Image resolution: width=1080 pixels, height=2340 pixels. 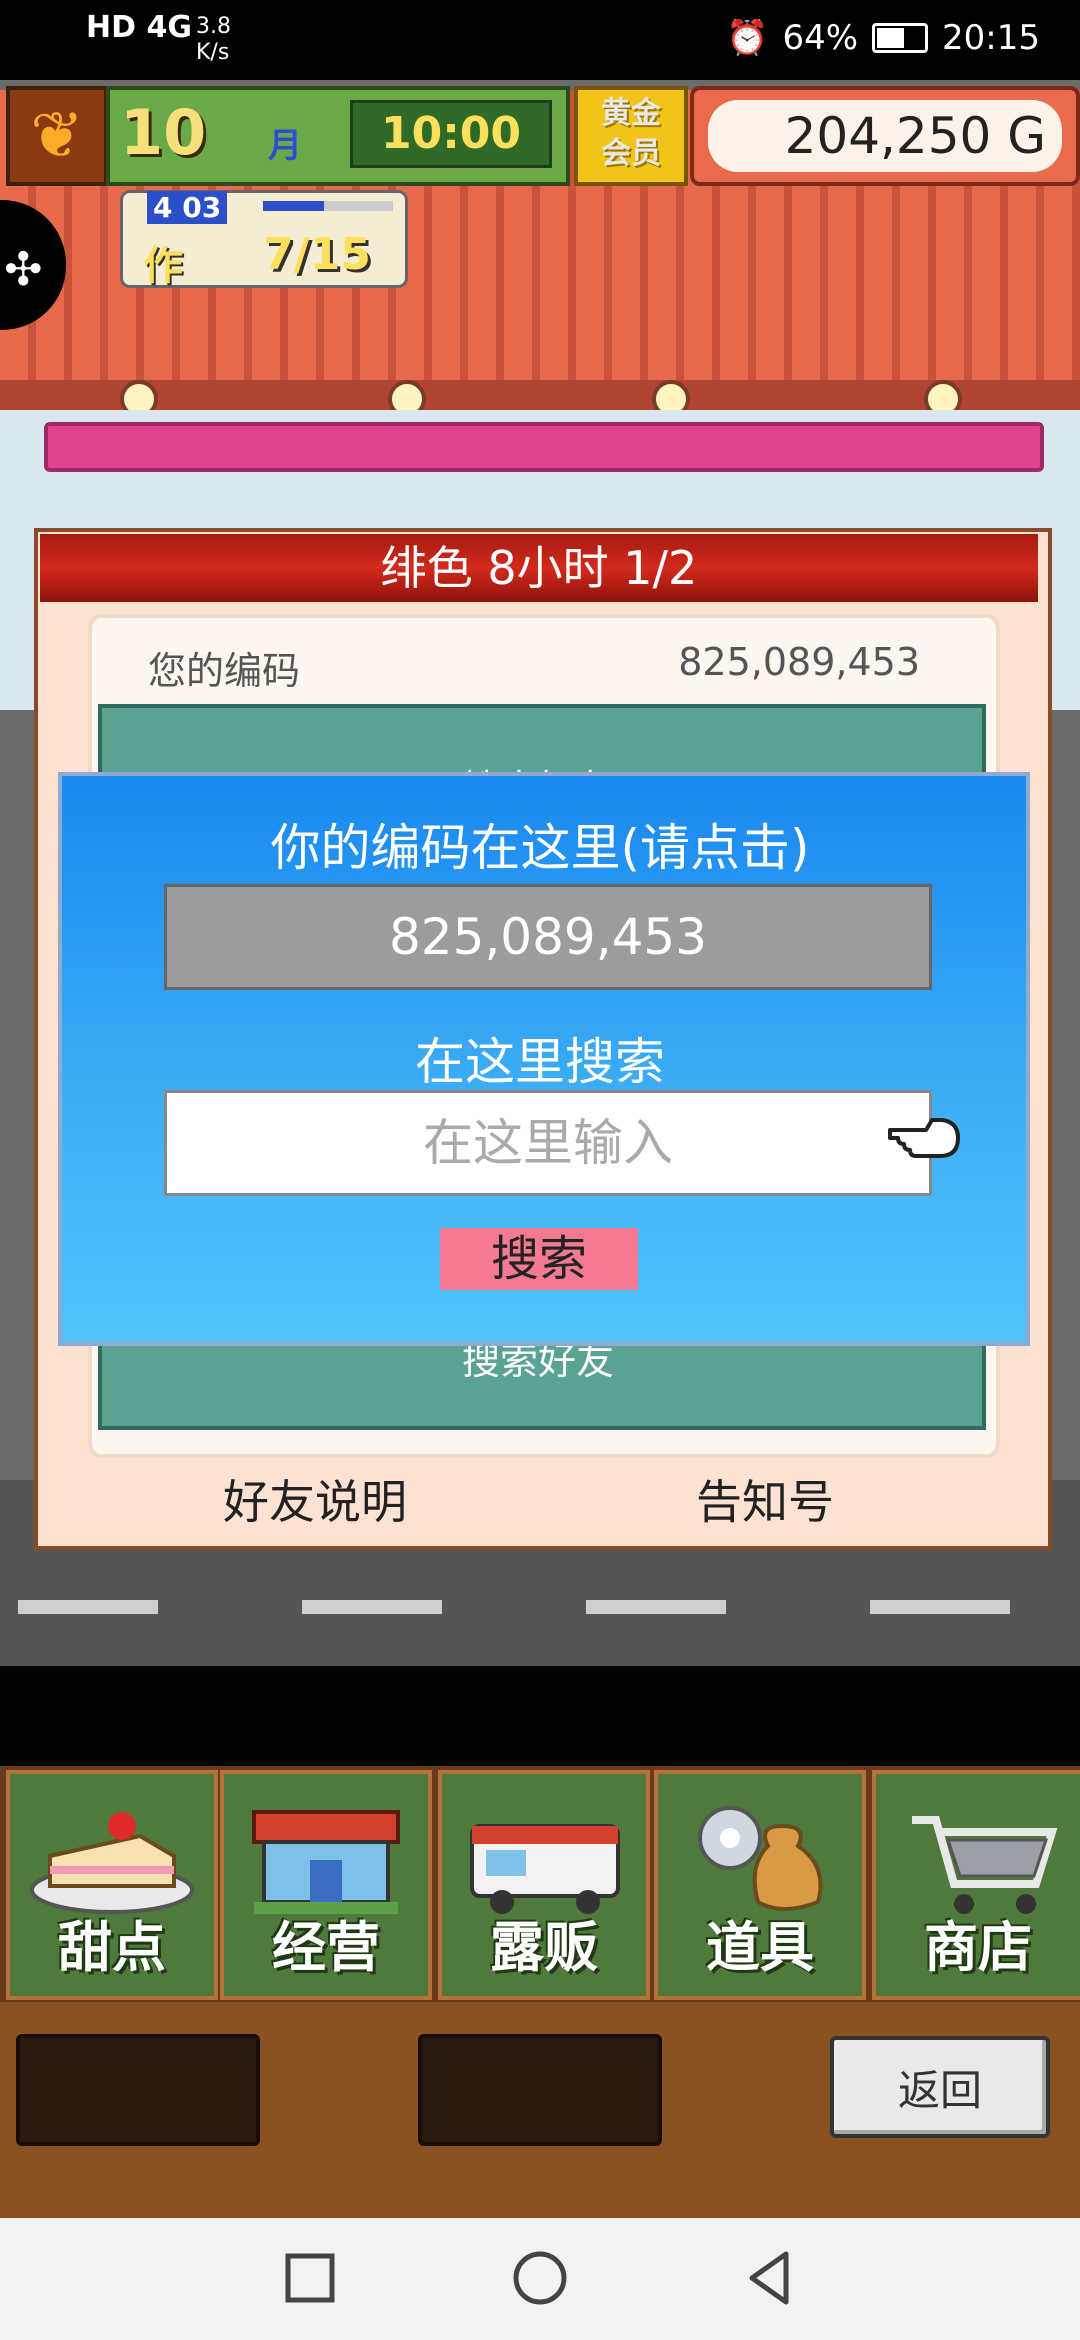 I want to click on shop-awning, so click(x=544, y=447).